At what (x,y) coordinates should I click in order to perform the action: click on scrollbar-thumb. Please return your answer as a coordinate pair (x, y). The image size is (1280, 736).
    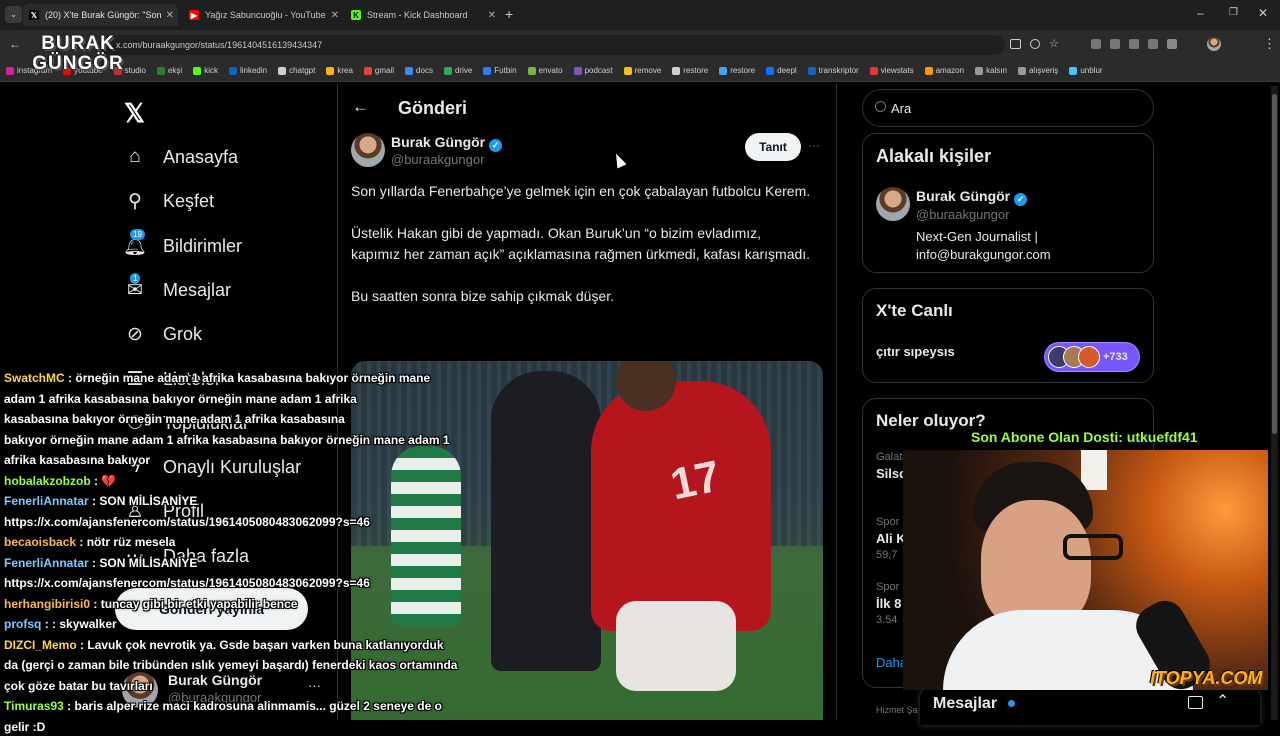
    Looking at the image, I should click on (1274, 264).